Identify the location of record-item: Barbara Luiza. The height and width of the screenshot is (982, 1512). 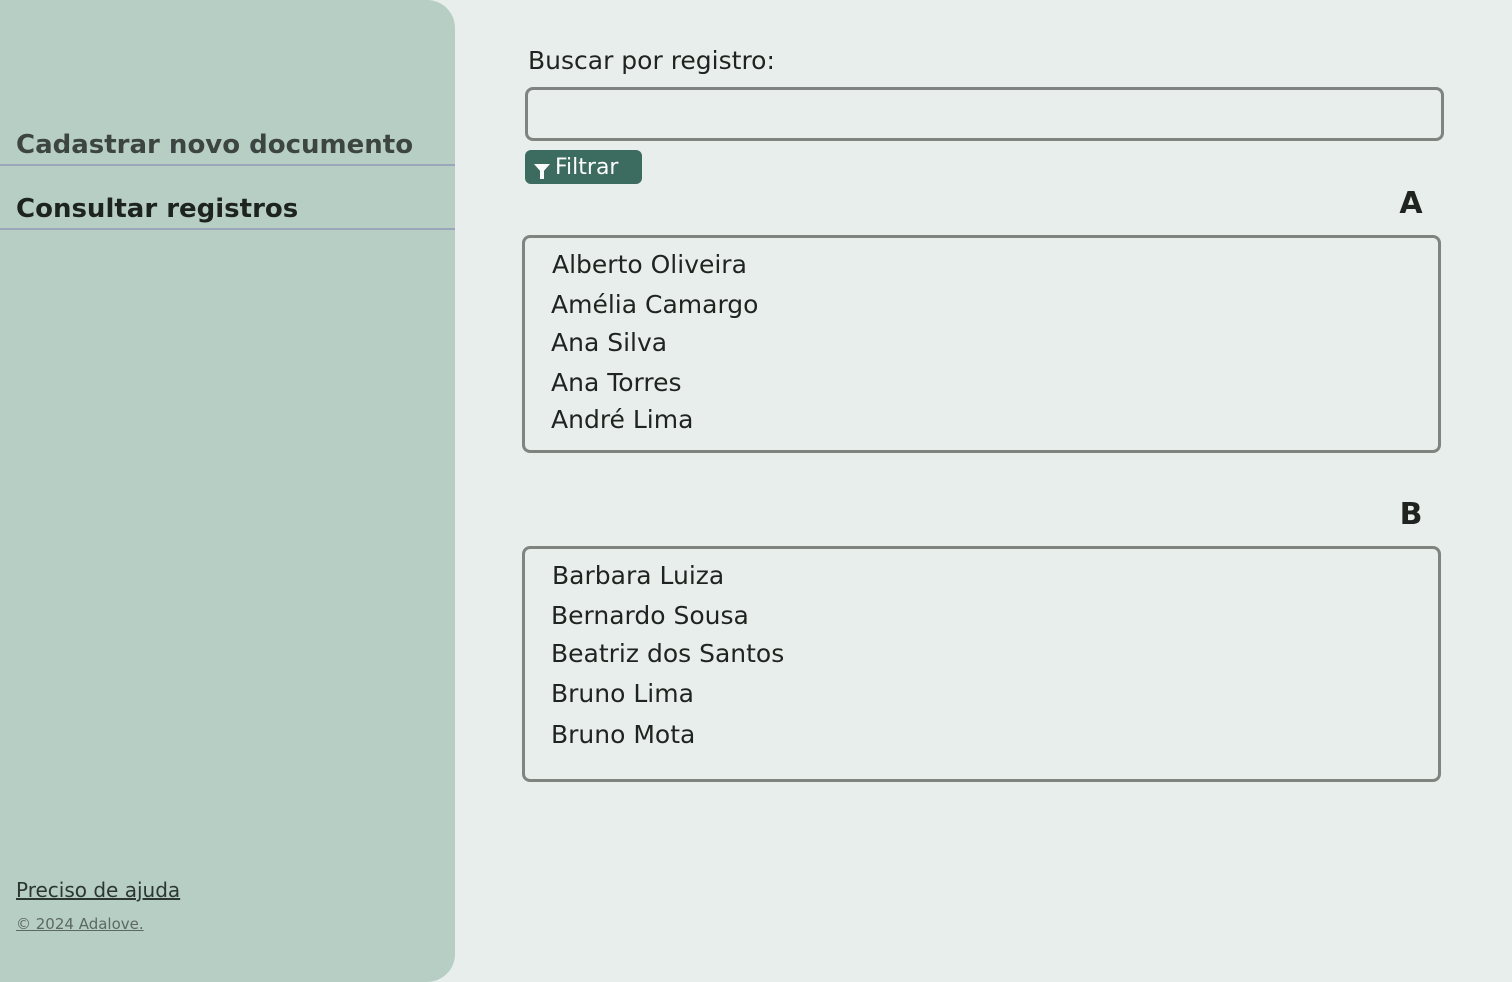
(638, 575).